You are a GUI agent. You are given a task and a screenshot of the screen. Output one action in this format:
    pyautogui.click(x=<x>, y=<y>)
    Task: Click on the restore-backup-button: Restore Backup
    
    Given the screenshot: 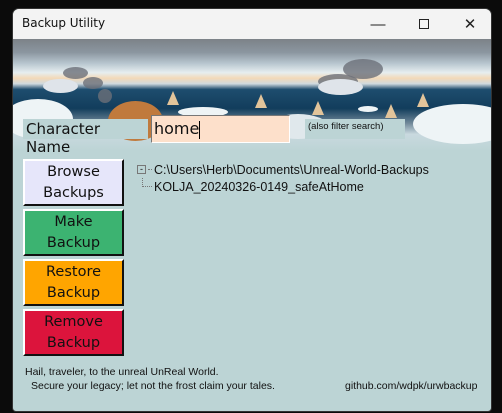 What is the action you would take?
    pyautogui.click(x=73, y=282)
    